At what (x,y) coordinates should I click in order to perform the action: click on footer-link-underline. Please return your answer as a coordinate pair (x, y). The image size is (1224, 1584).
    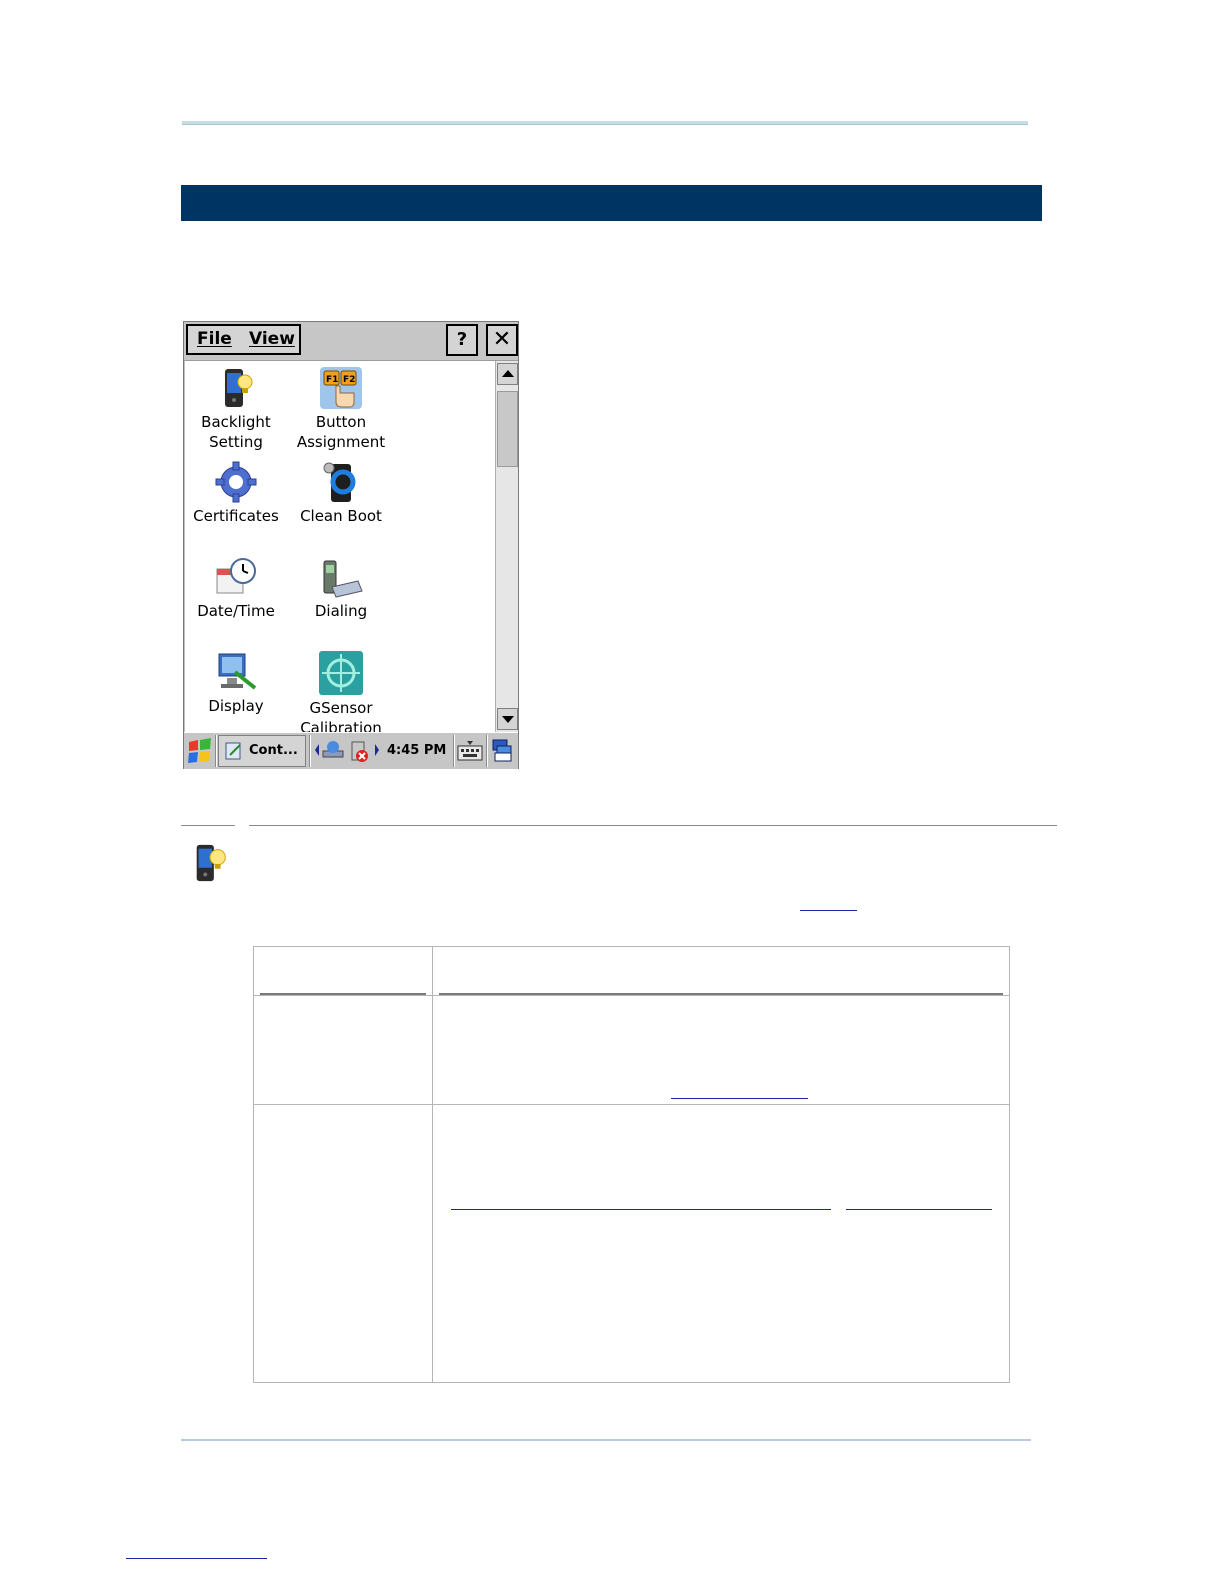
    Looking at the image, I should click on (196, 1558).